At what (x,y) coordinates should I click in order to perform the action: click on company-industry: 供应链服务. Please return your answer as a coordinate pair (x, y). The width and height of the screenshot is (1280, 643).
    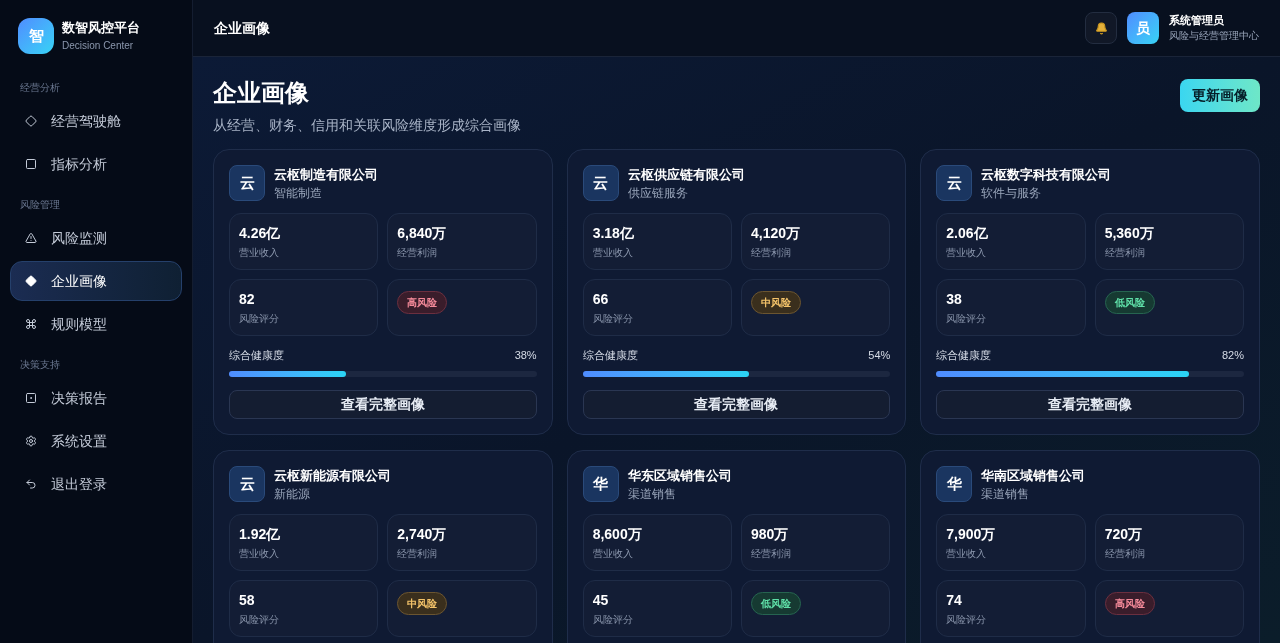
    Looking at the image, I should click on (658, 193).